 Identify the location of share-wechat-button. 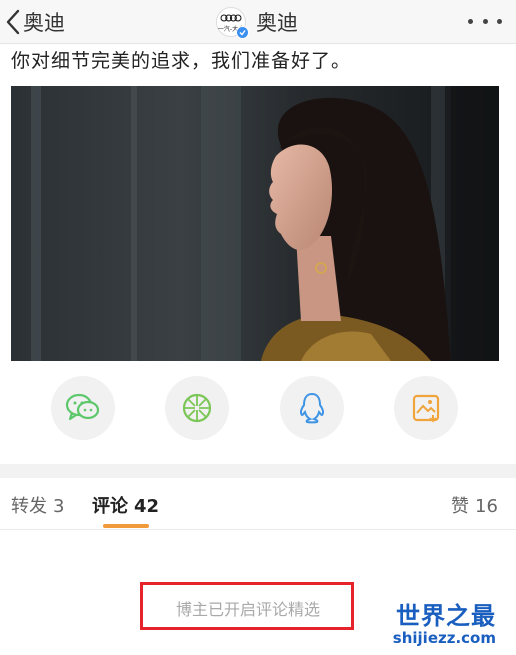
(83, 408).